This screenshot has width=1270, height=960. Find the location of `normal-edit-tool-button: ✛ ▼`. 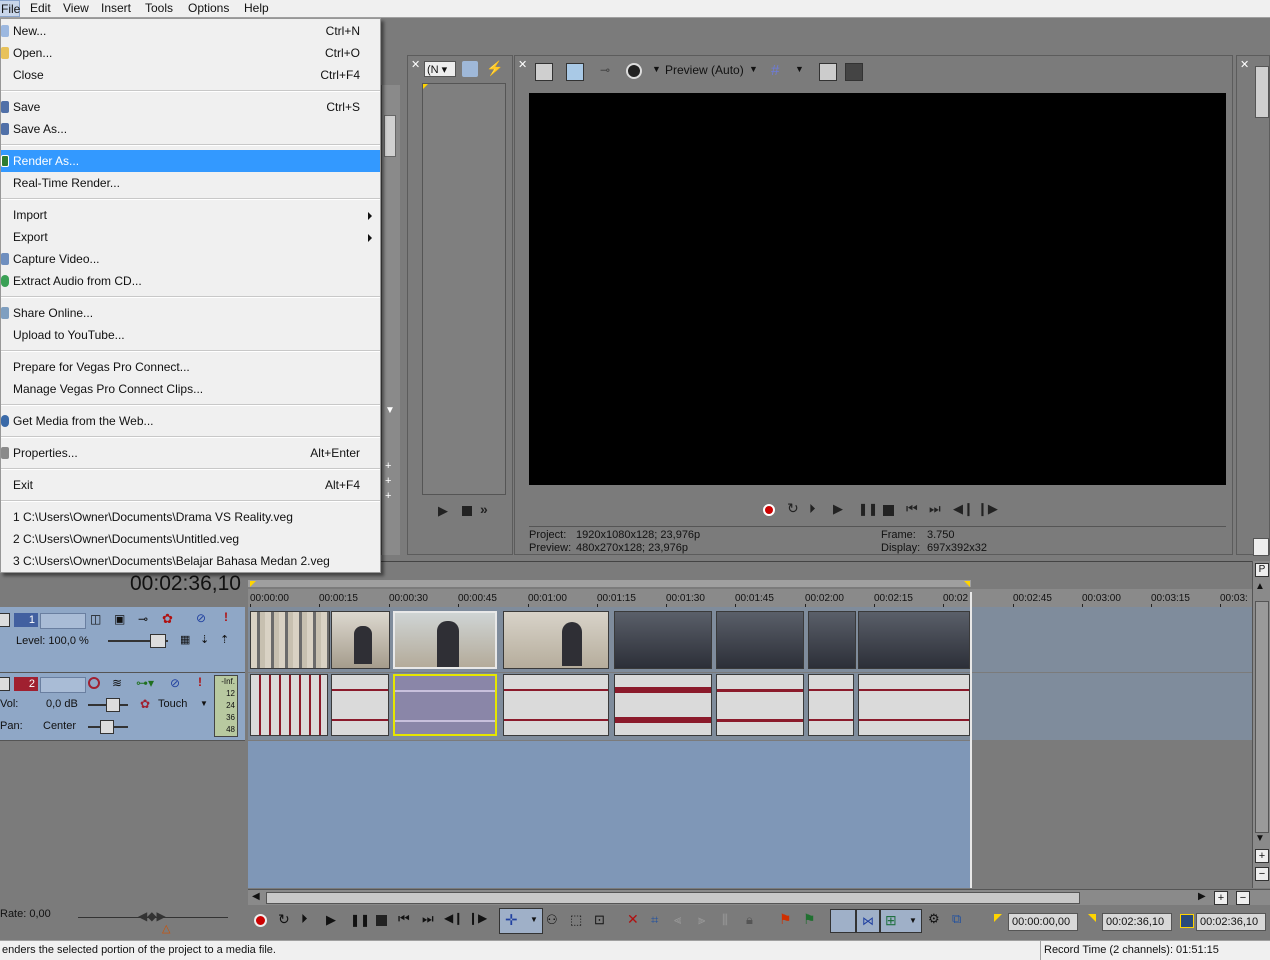

normal-edit-tool-button: ✛ ▼ is located at coordinates (521, 921).